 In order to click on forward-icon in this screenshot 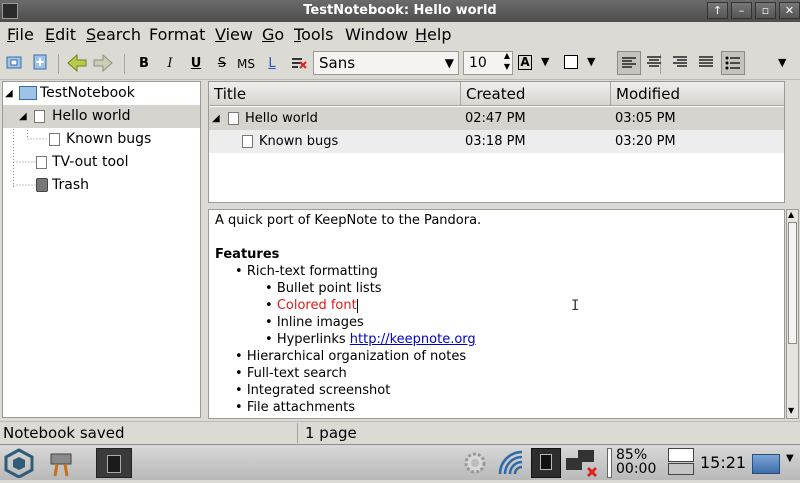, I will do `click(103, 64)`.